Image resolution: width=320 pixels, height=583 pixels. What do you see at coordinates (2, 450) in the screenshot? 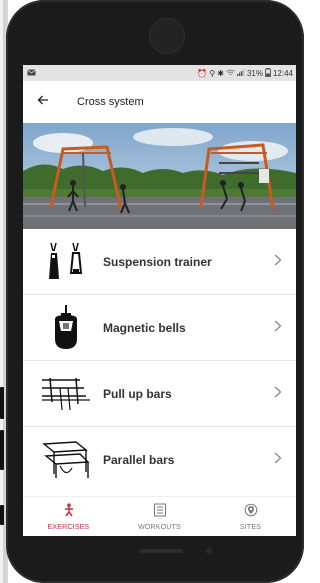
I see `power-button` at bounding box center [2, 450].